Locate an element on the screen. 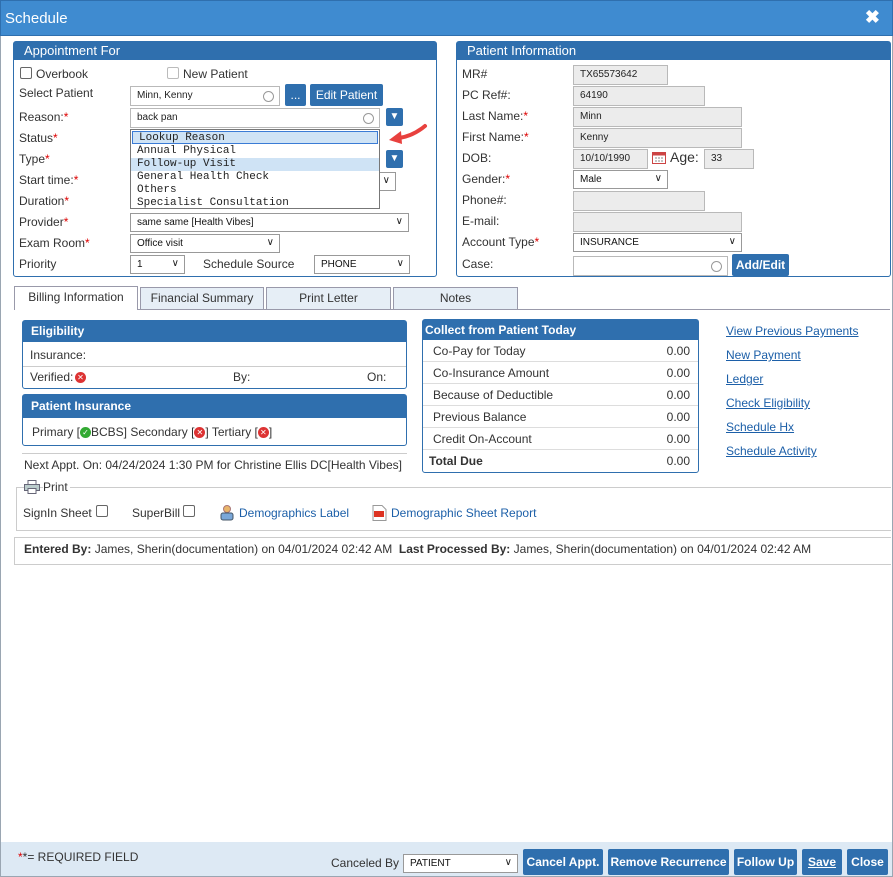 The image size is (893, 877). print-legend: Print is located at coordinates (56, 487).